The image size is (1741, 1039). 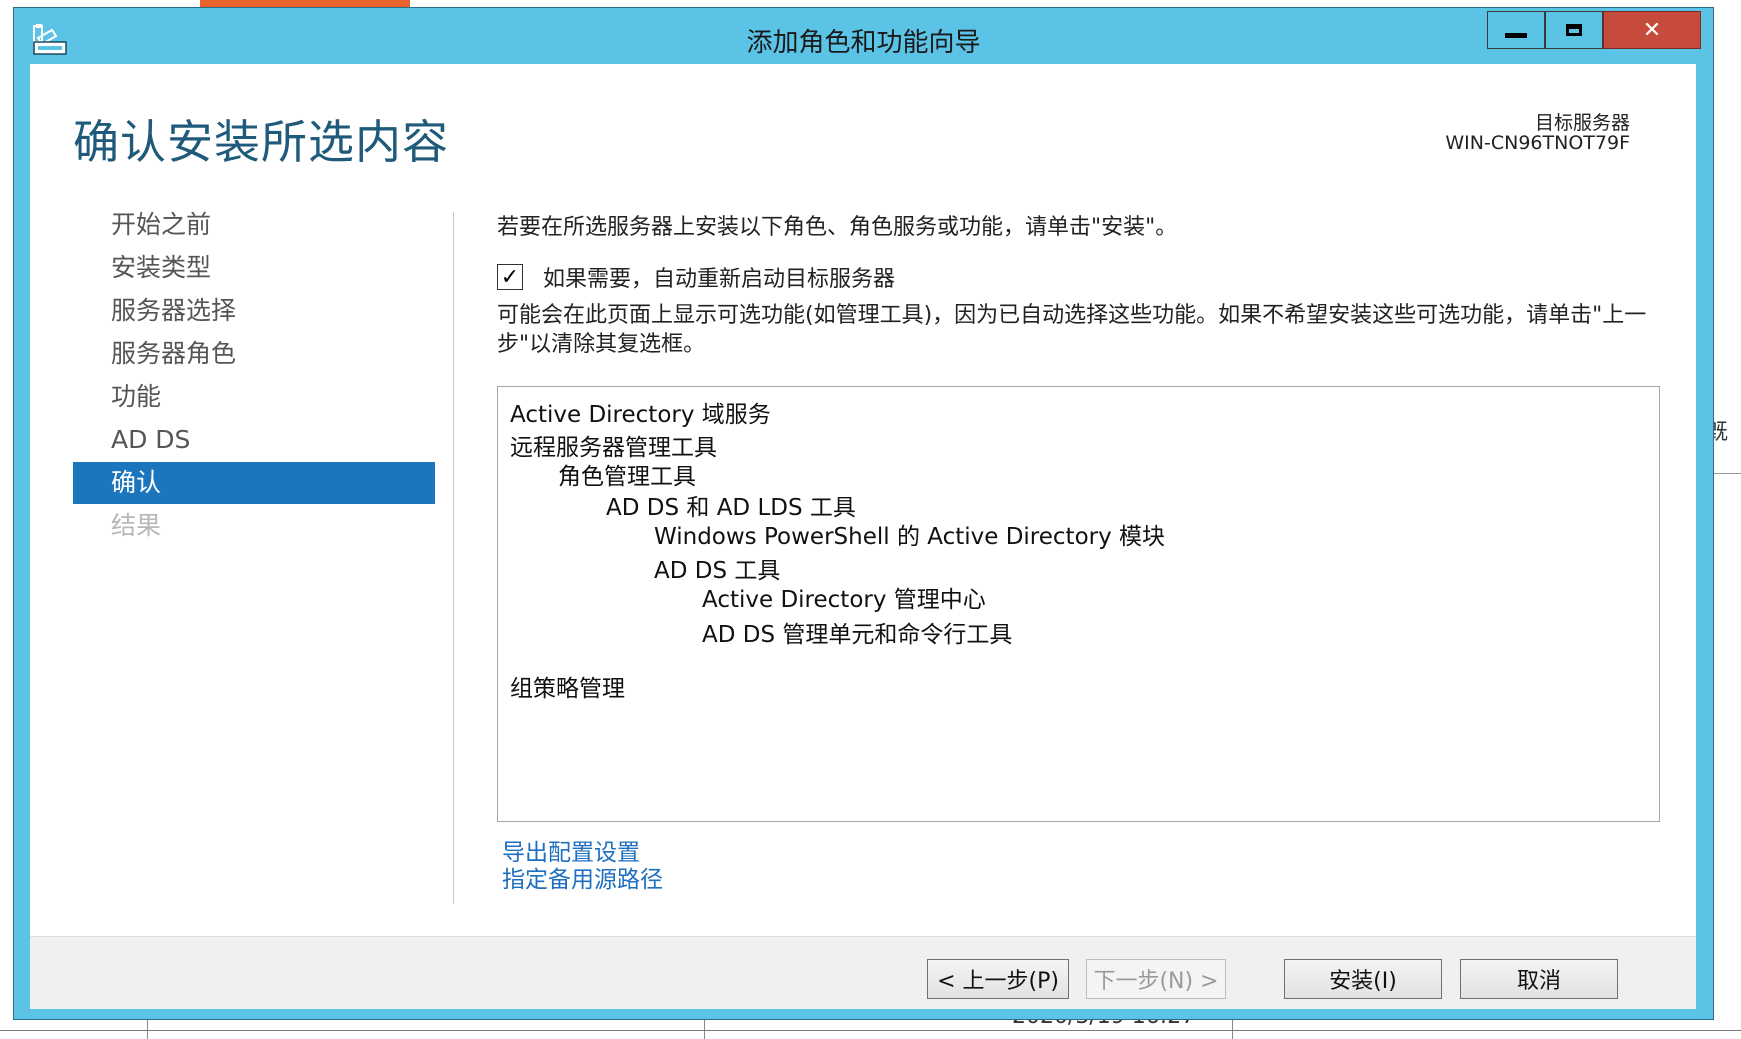 What do you see at coordinates (582, 853) in the screenshot?
I see `export-settings-link: 导出配置设置` at bounding box center [582, 853].